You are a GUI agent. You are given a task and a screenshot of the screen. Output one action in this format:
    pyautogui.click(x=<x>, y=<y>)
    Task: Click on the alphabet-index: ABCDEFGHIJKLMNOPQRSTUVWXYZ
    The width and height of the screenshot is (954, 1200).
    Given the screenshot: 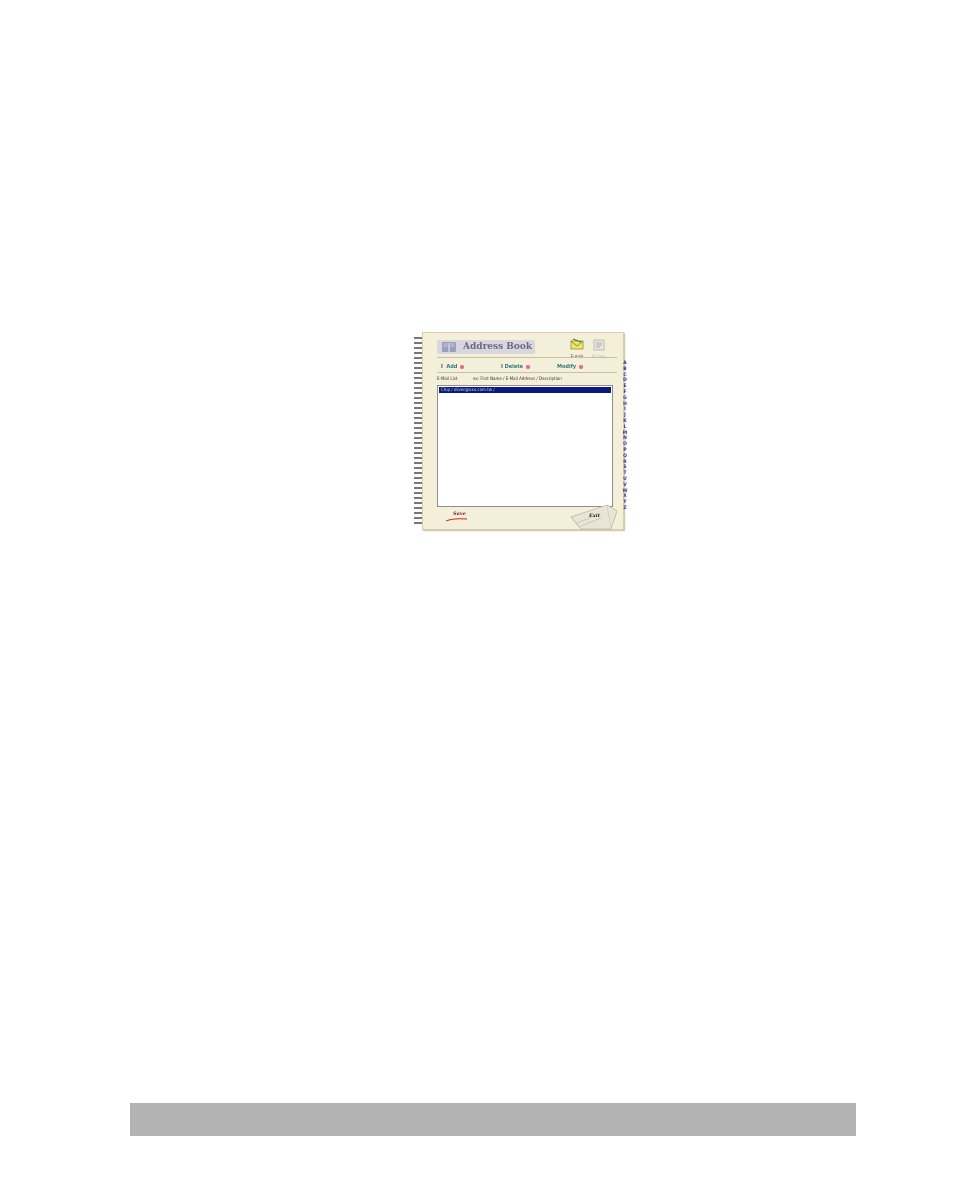 What is the action you would take?
    pyautogui.click(x=625, y=436)
    